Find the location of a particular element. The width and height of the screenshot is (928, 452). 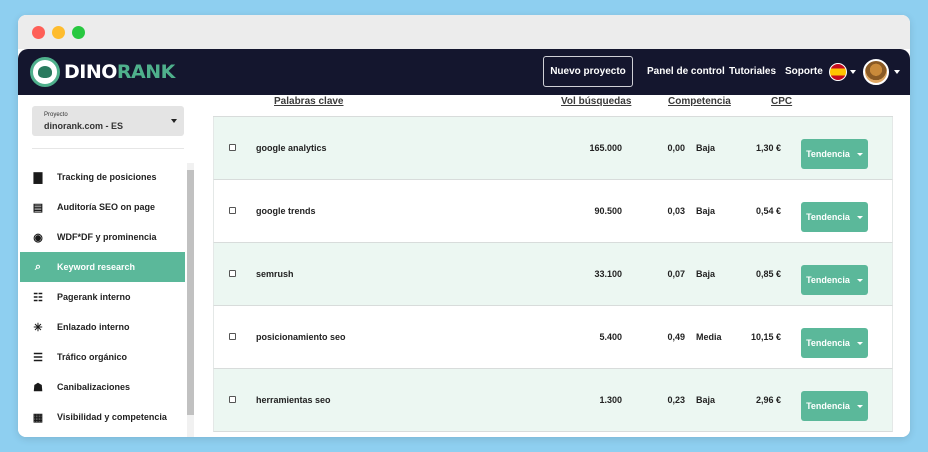

dinorank-logo: DINORANK is located at coordinates (102, 72).